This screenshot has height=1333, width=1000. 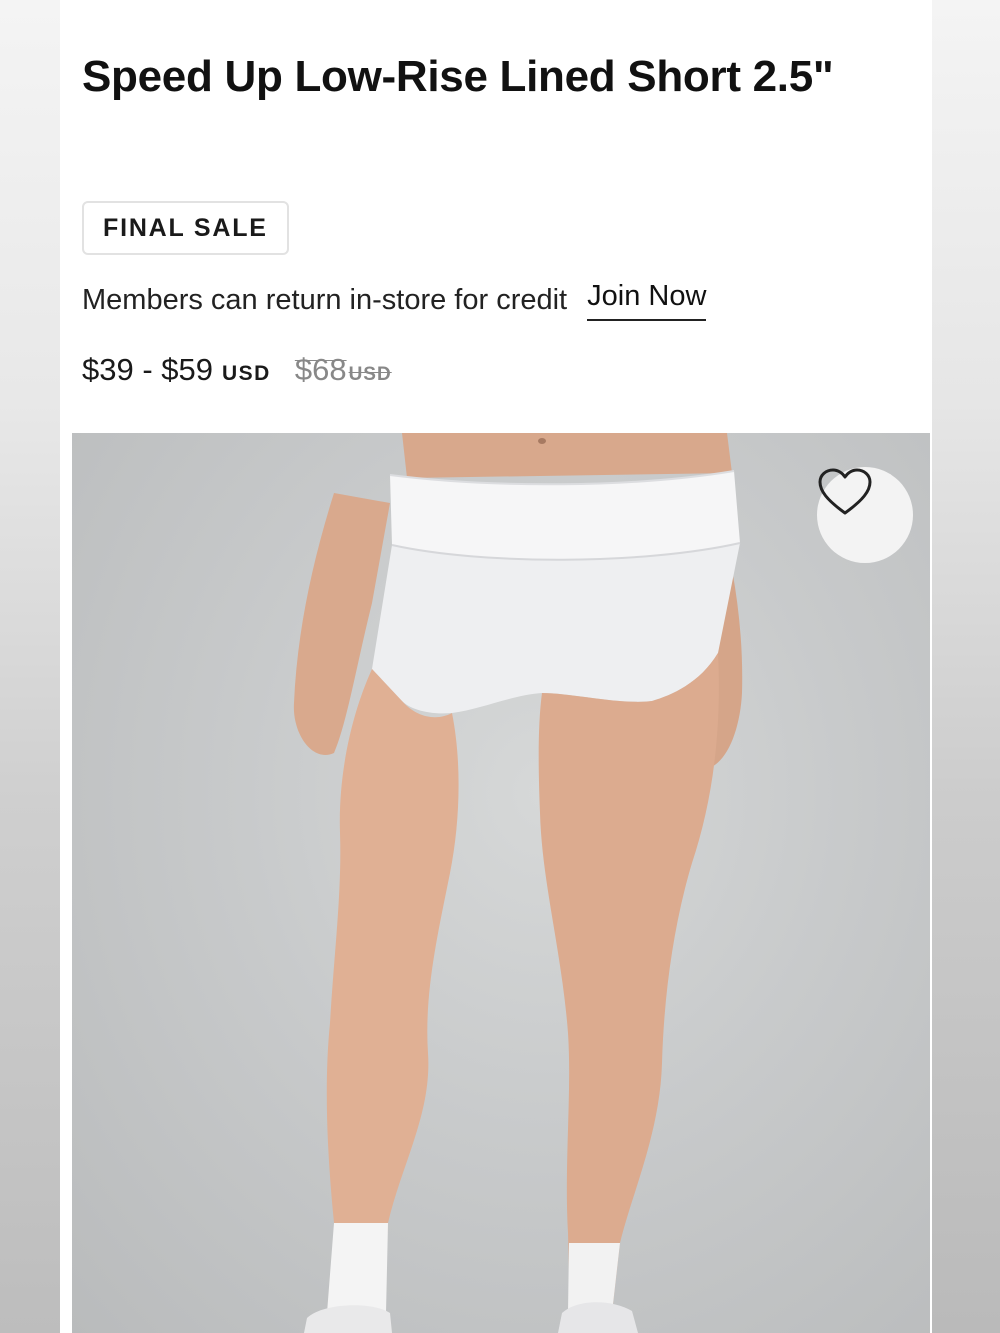 What do you see at coordinates (458, 76) in the screenshot?
I see `product-title: Speed Up Low-Rise Lined Short 2.5"` at bounding box center [458, 76].